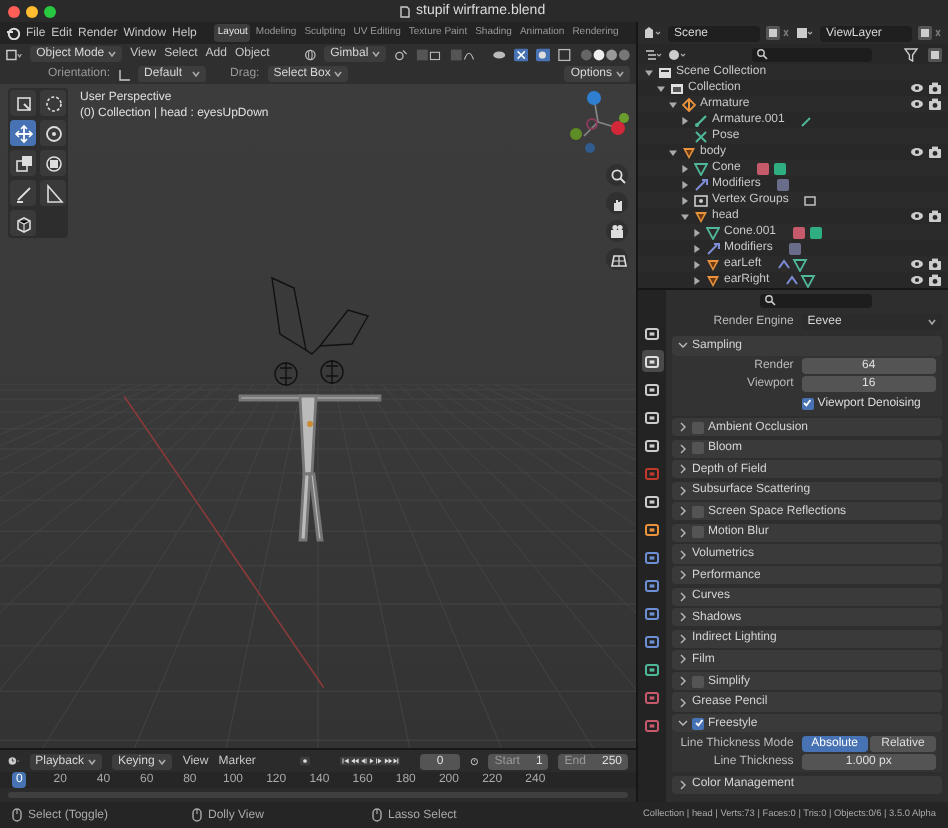 The image size is (948, 828). Describe the element at coordinates (652, 417) in the screenshot. I see `view-tab` at that location.